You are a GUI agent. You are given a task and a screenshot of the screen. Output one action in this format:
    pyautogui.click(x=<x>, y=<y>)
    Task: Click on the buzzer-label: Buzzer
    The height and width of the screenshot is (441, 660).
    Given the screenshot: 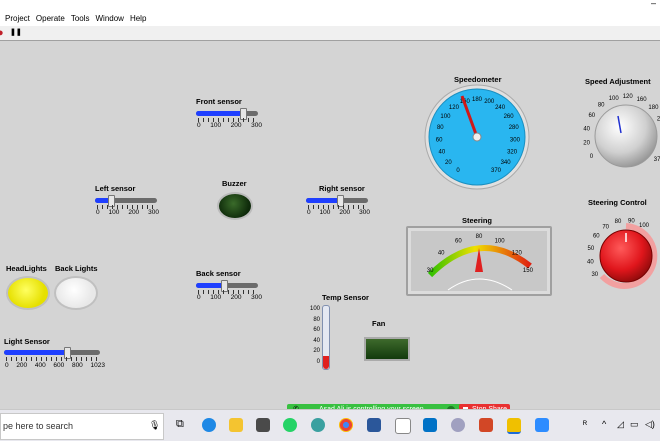 What is the action you would take?
    pyautogui.click(x=234, y=183)
    